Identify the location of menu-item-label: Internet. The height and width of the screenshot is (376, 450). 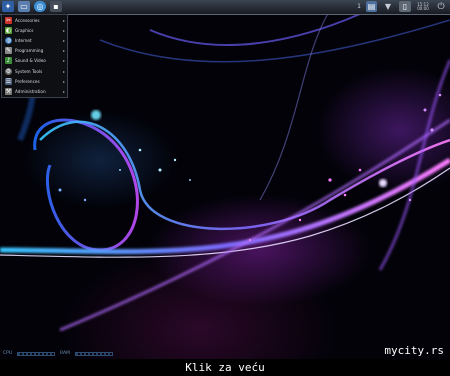
(23, 40).